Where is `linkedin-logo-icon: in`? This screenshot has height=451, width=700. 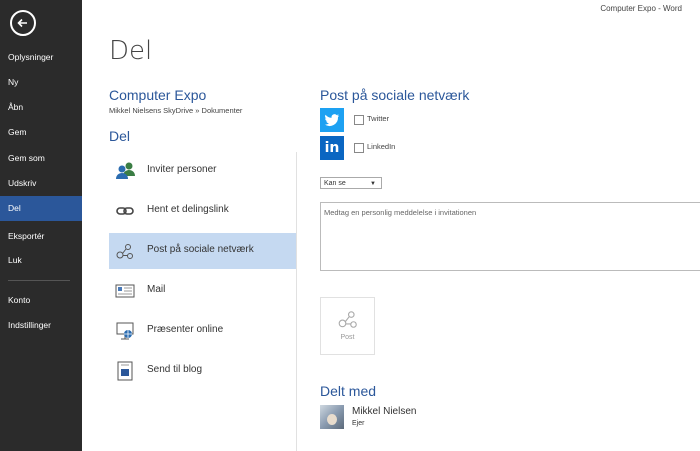
linkedin-logo-icon: in is located at coordinates (332, 148).